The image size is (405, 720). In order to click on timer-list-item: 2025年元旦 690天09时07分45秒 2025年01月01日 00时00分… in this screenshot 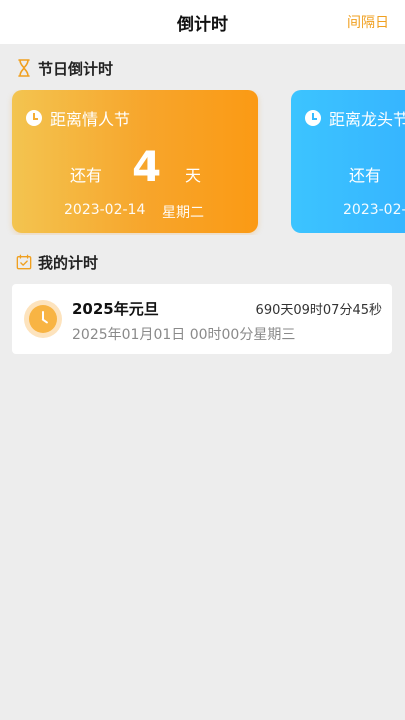, I will do `click(202, 319)`.